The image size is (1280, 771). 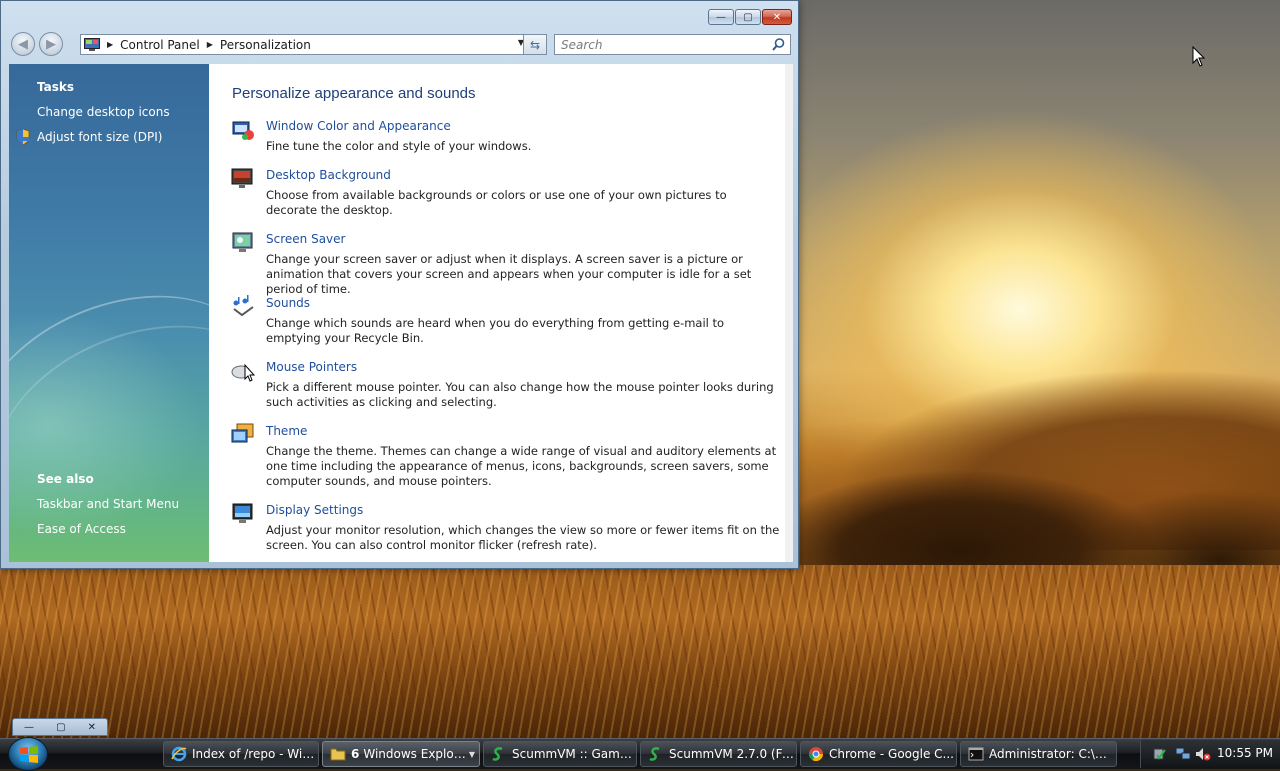 I want to click on internet-explorer-icon, so click(x=179, y=754).